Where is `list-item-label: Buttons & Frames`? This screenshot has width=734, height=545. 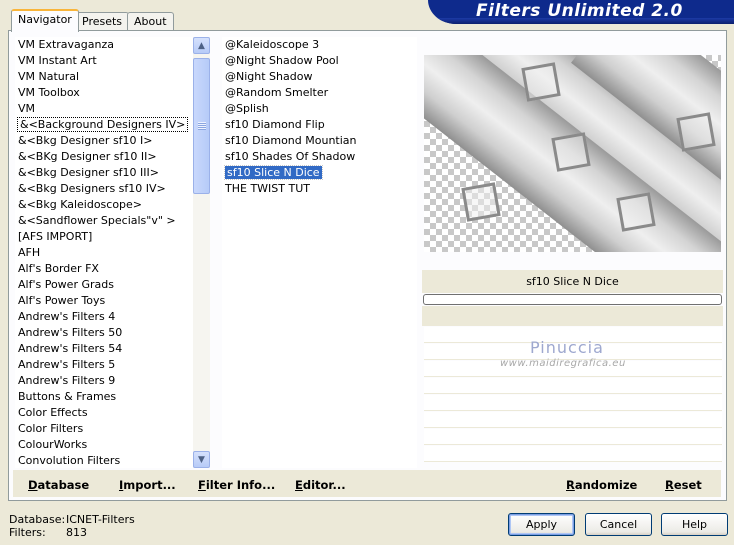 list-item-label: Buttons & Frames is located at coordinates (67, 396).